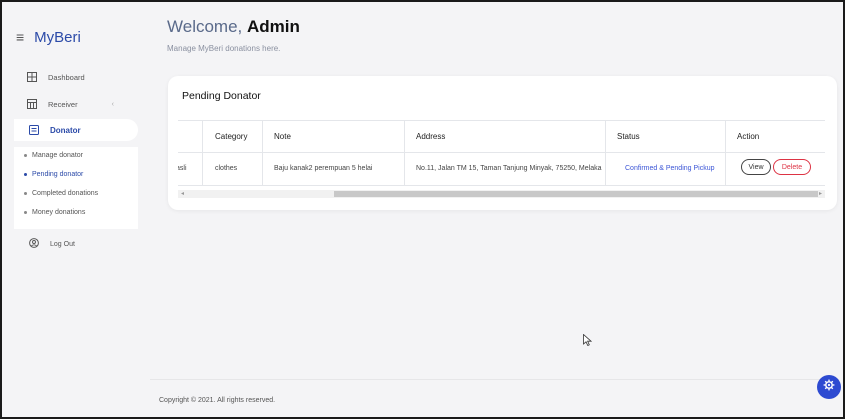  I want to click on table-column-note, so click(334, 153).